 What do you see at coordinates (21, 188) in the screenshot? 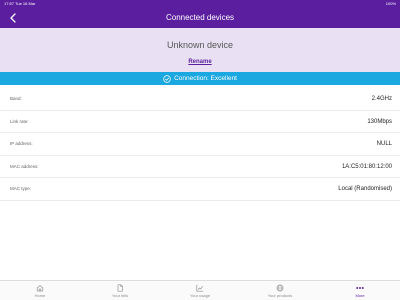
I see `mac-type-label: MAC type:` at bounding box center [21, 188].